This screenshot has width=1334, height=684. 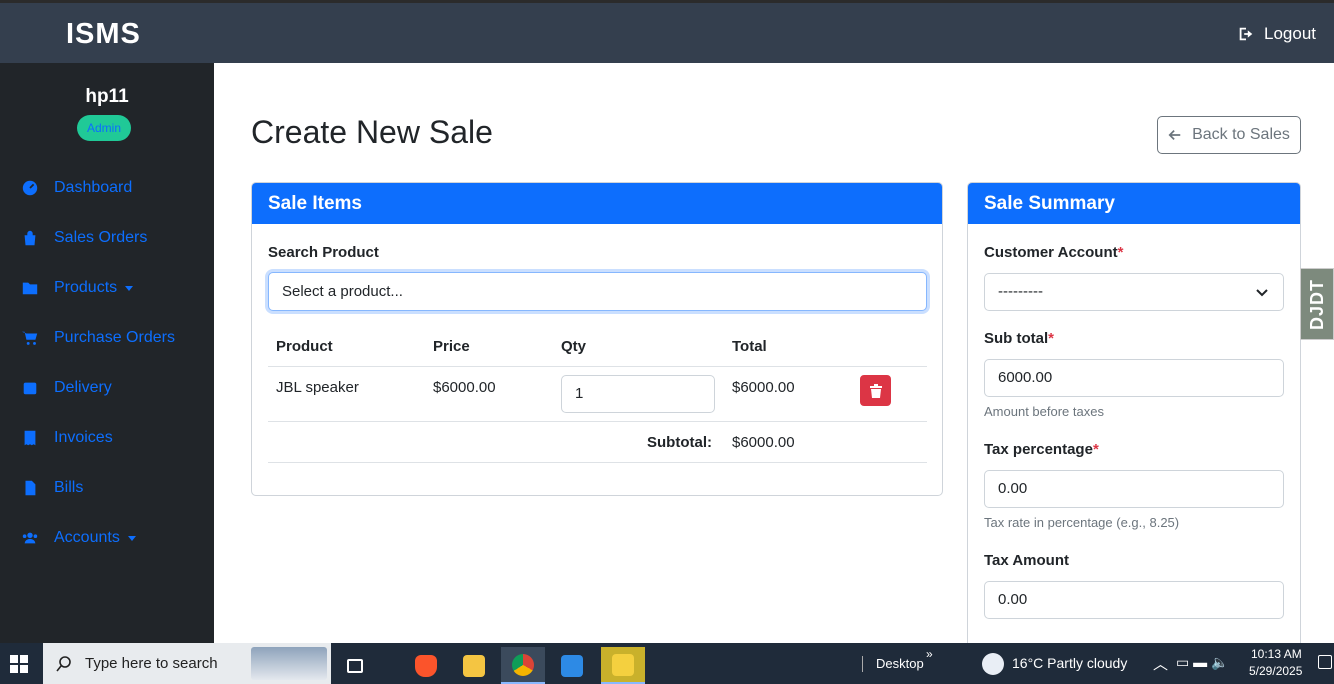 What do you see at coordinates (114, 337) in the screenshot?
I see `sidebar-item-label: Purchase Orders` at bounding box center [114, 337].